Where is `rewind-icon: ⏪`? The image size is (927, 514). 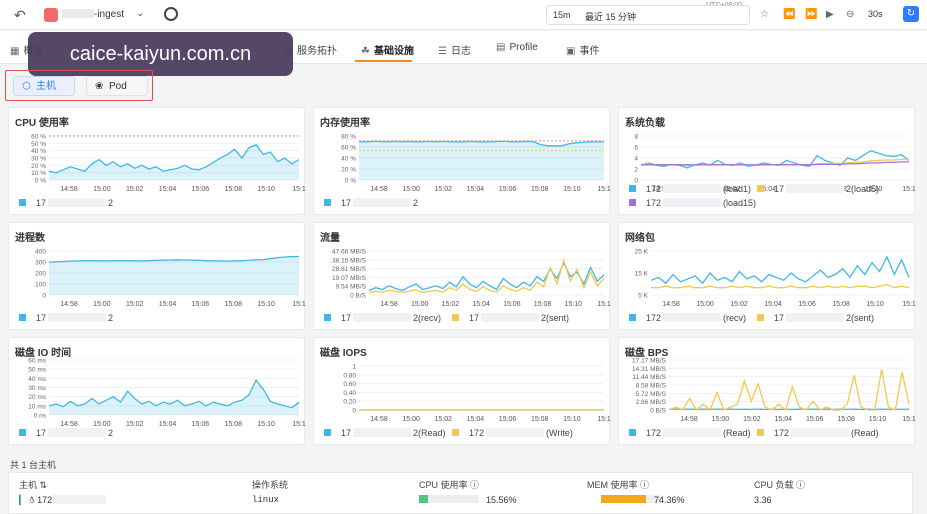
rewind-icon: ⏪ is located at coordinates (789, 14).